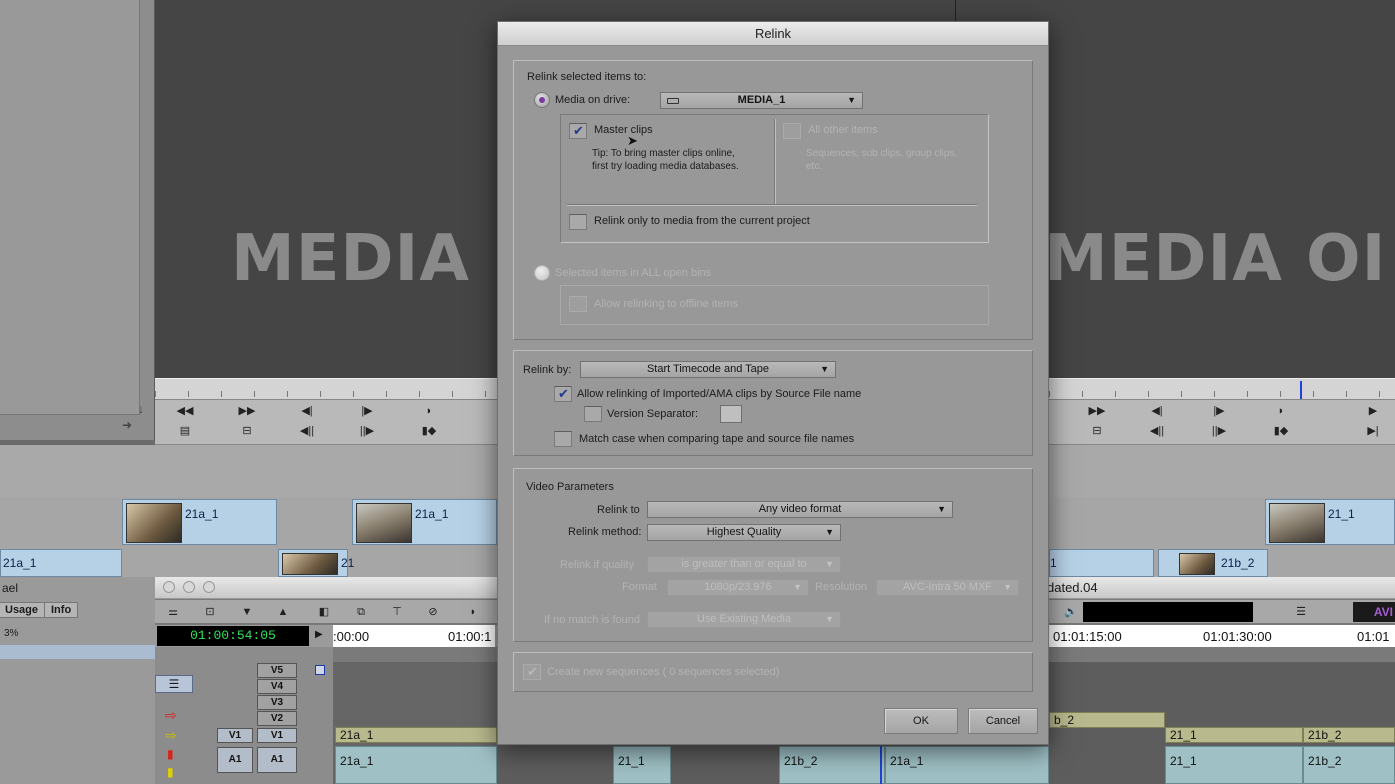  Describe the element at coordinates (473, 612) in the screenshot. I see `mark-clip-icon: ◗` at that location.